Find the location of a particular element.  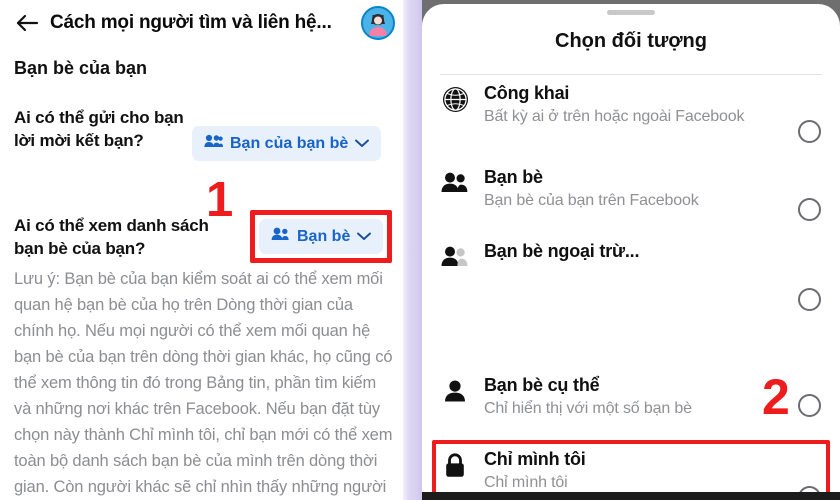

back-arrow-icon is located at coordinates (27, 23).